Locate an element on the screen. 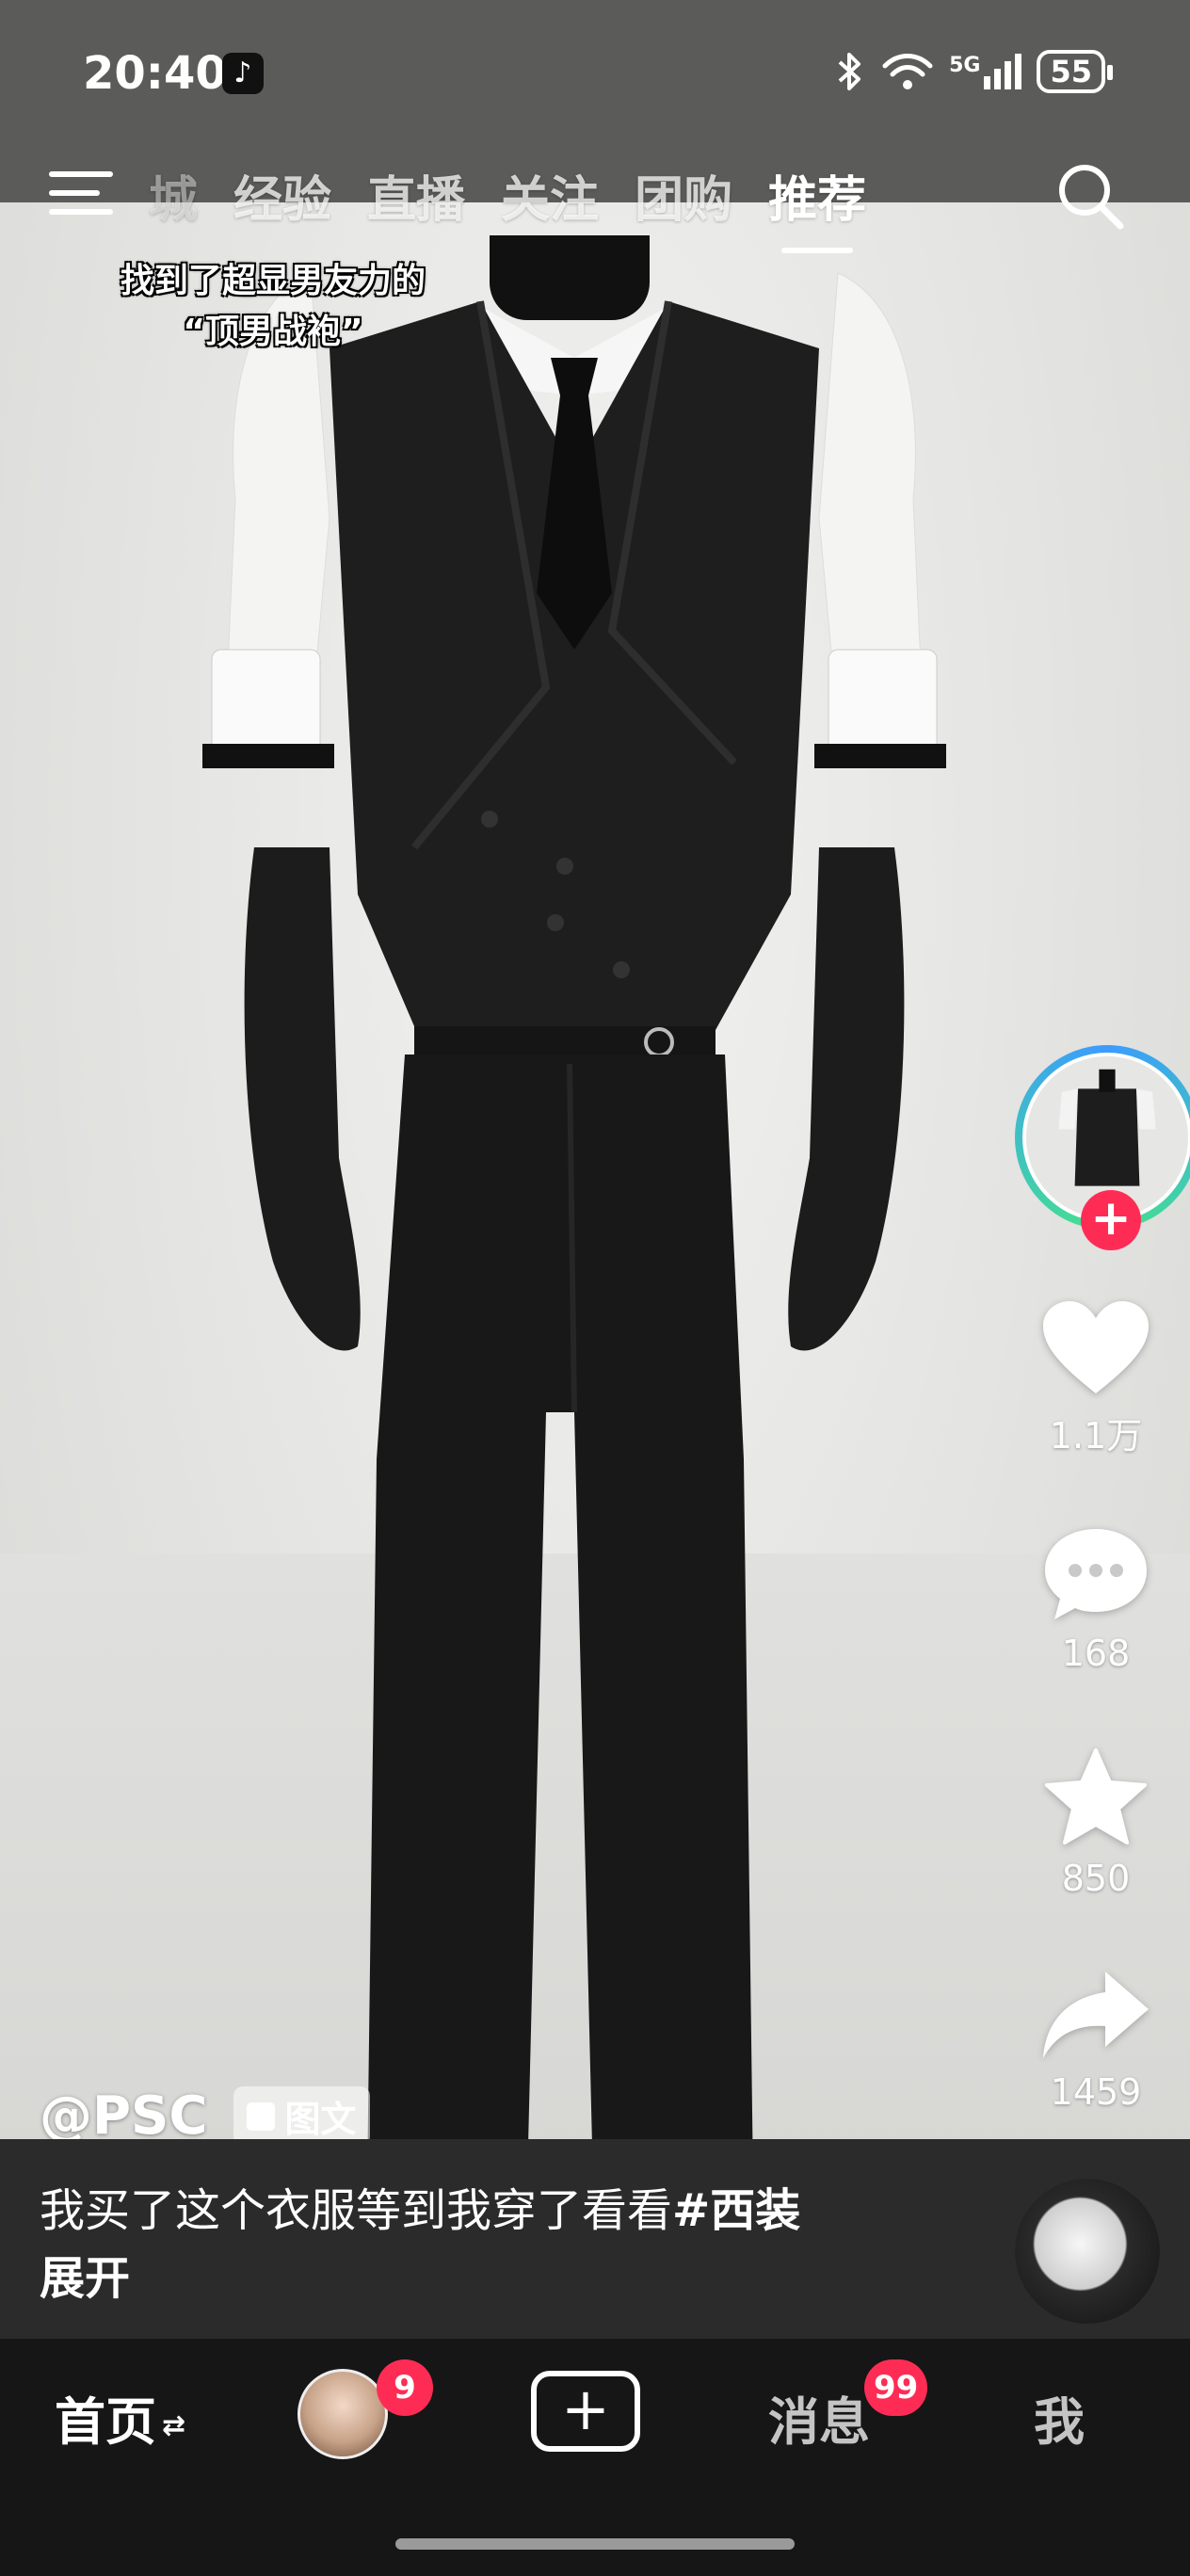  video-caption: 找到了超显男友力的 “顶男战袍” is located at coordinates (273, 307).